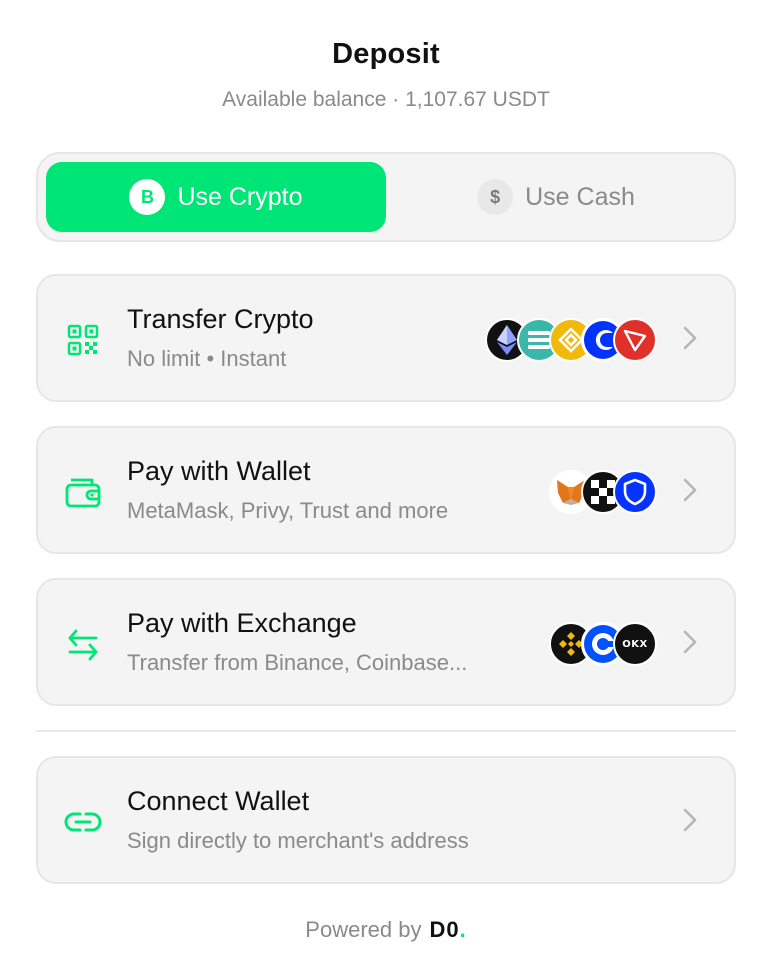 The width and height of the screenshot is (772, 974). What do you see at coordinates (363, 929) in the screenshot?
I see `powered-by-label: Powered by` at bounding box center [363, 929].